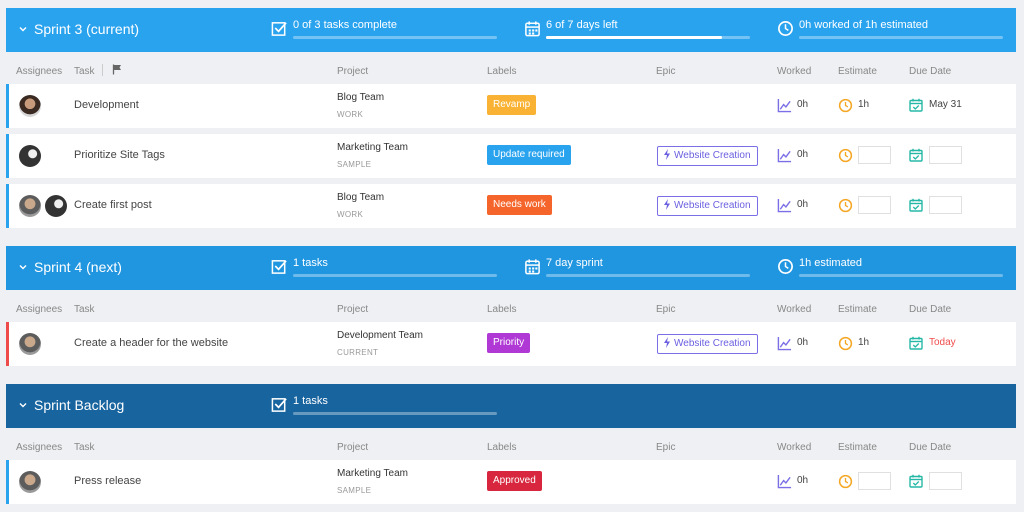 The width and height of the screenshot is (1024, 512). I want to click on label-badge: Update required, so click(529, 155).